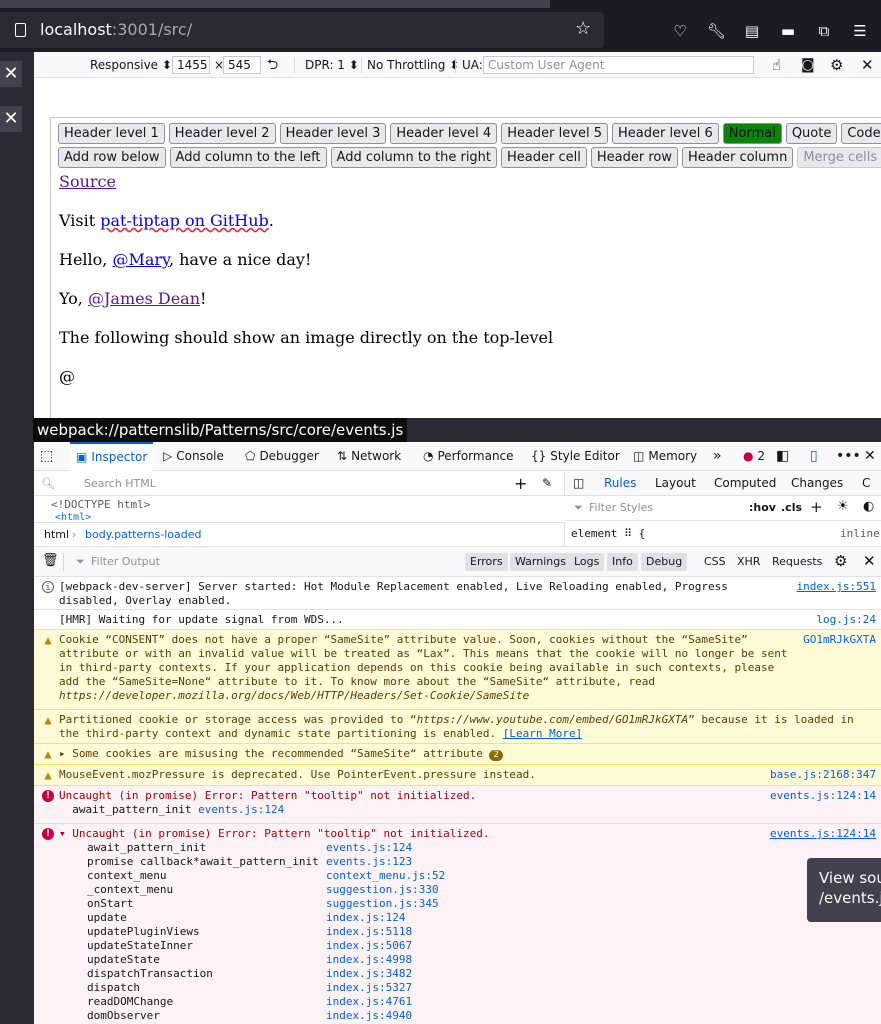  Describe the element at coordinates (275, 4) in the screenshot. I see `active-tab` at that location.